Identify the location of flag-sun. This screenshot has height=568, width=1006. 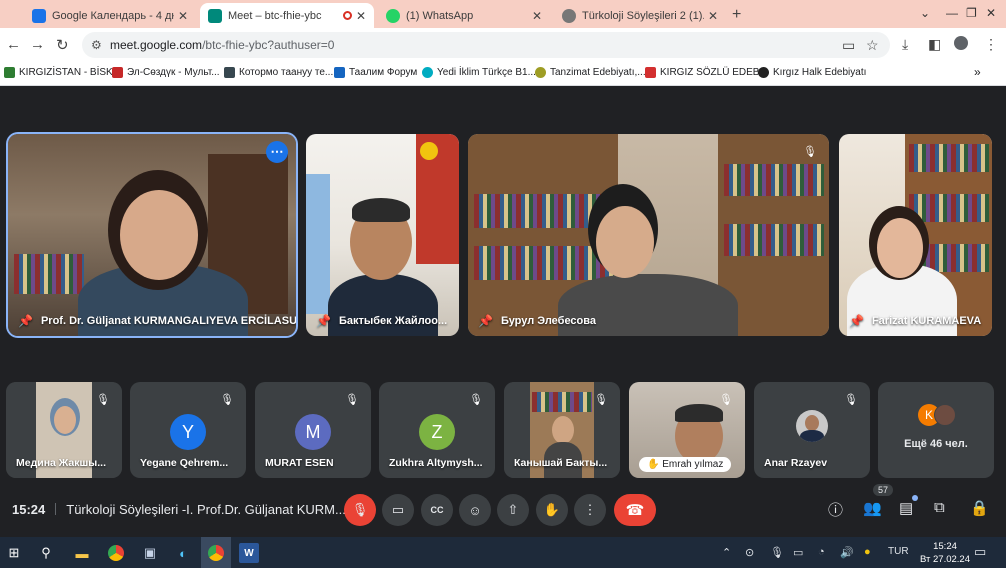
(429, 151).